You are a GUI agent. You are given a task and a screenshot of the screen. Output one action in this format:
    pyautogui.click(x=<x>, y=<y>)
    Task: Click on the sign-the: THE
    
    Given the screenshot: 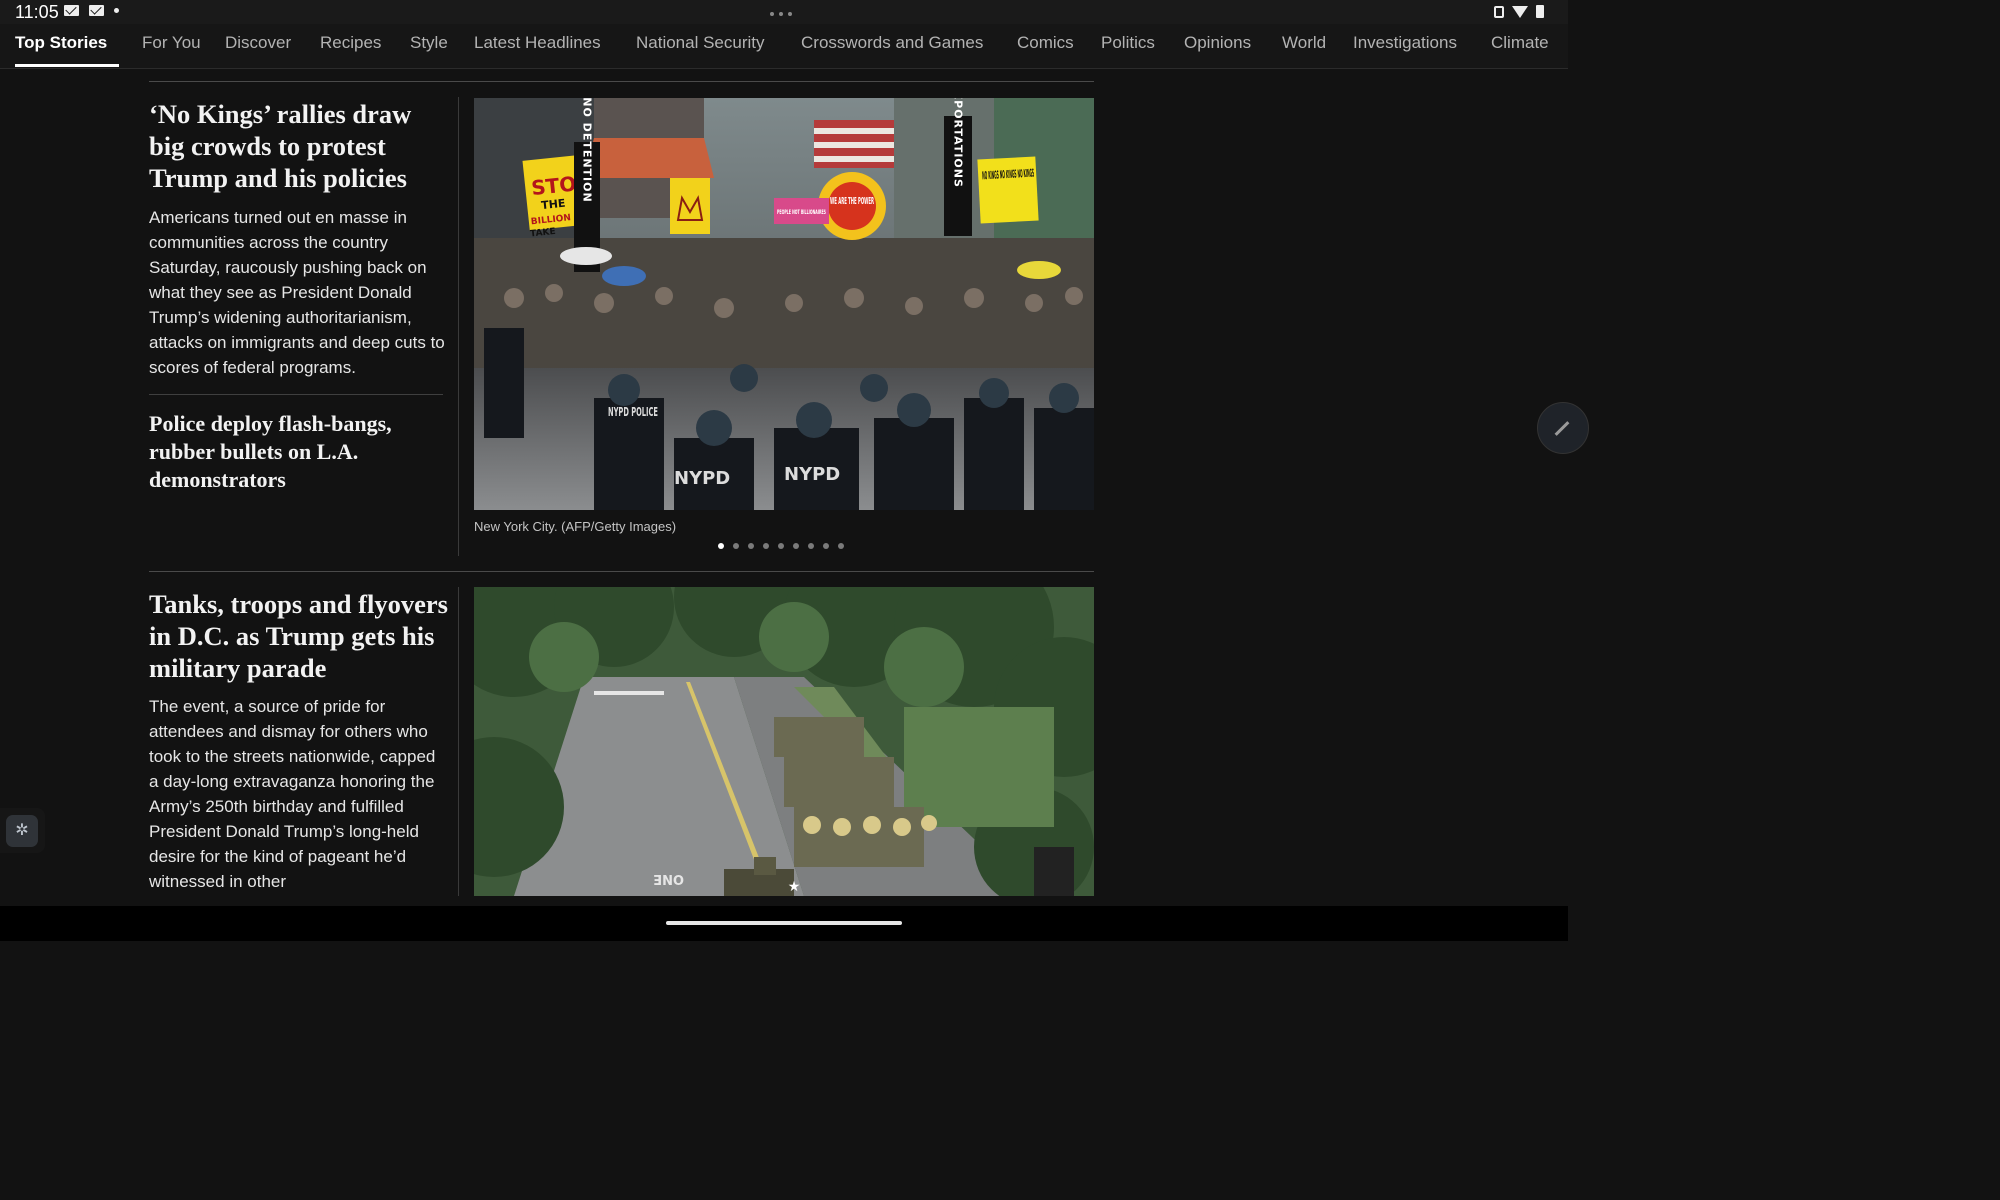 What is the action you would take?
    pyautogui.click(x=553, y=204)
    